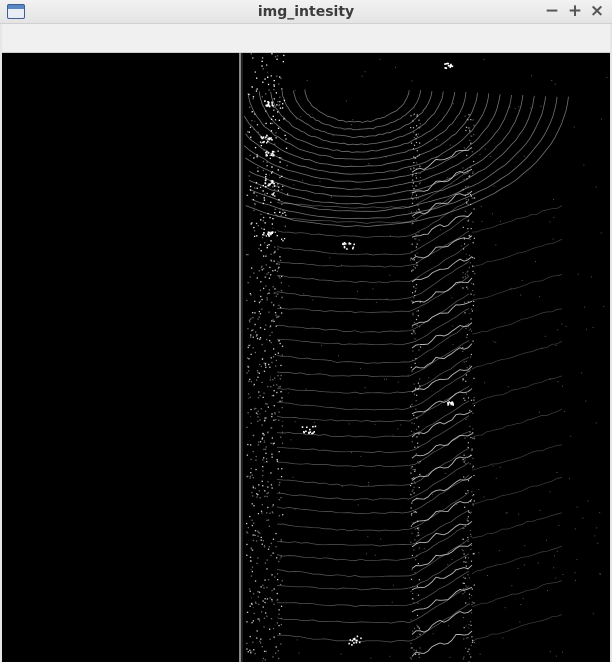  Describe the element at coordinates (575, 12) in the screenshot. I see `maximize-button: +` at that location.